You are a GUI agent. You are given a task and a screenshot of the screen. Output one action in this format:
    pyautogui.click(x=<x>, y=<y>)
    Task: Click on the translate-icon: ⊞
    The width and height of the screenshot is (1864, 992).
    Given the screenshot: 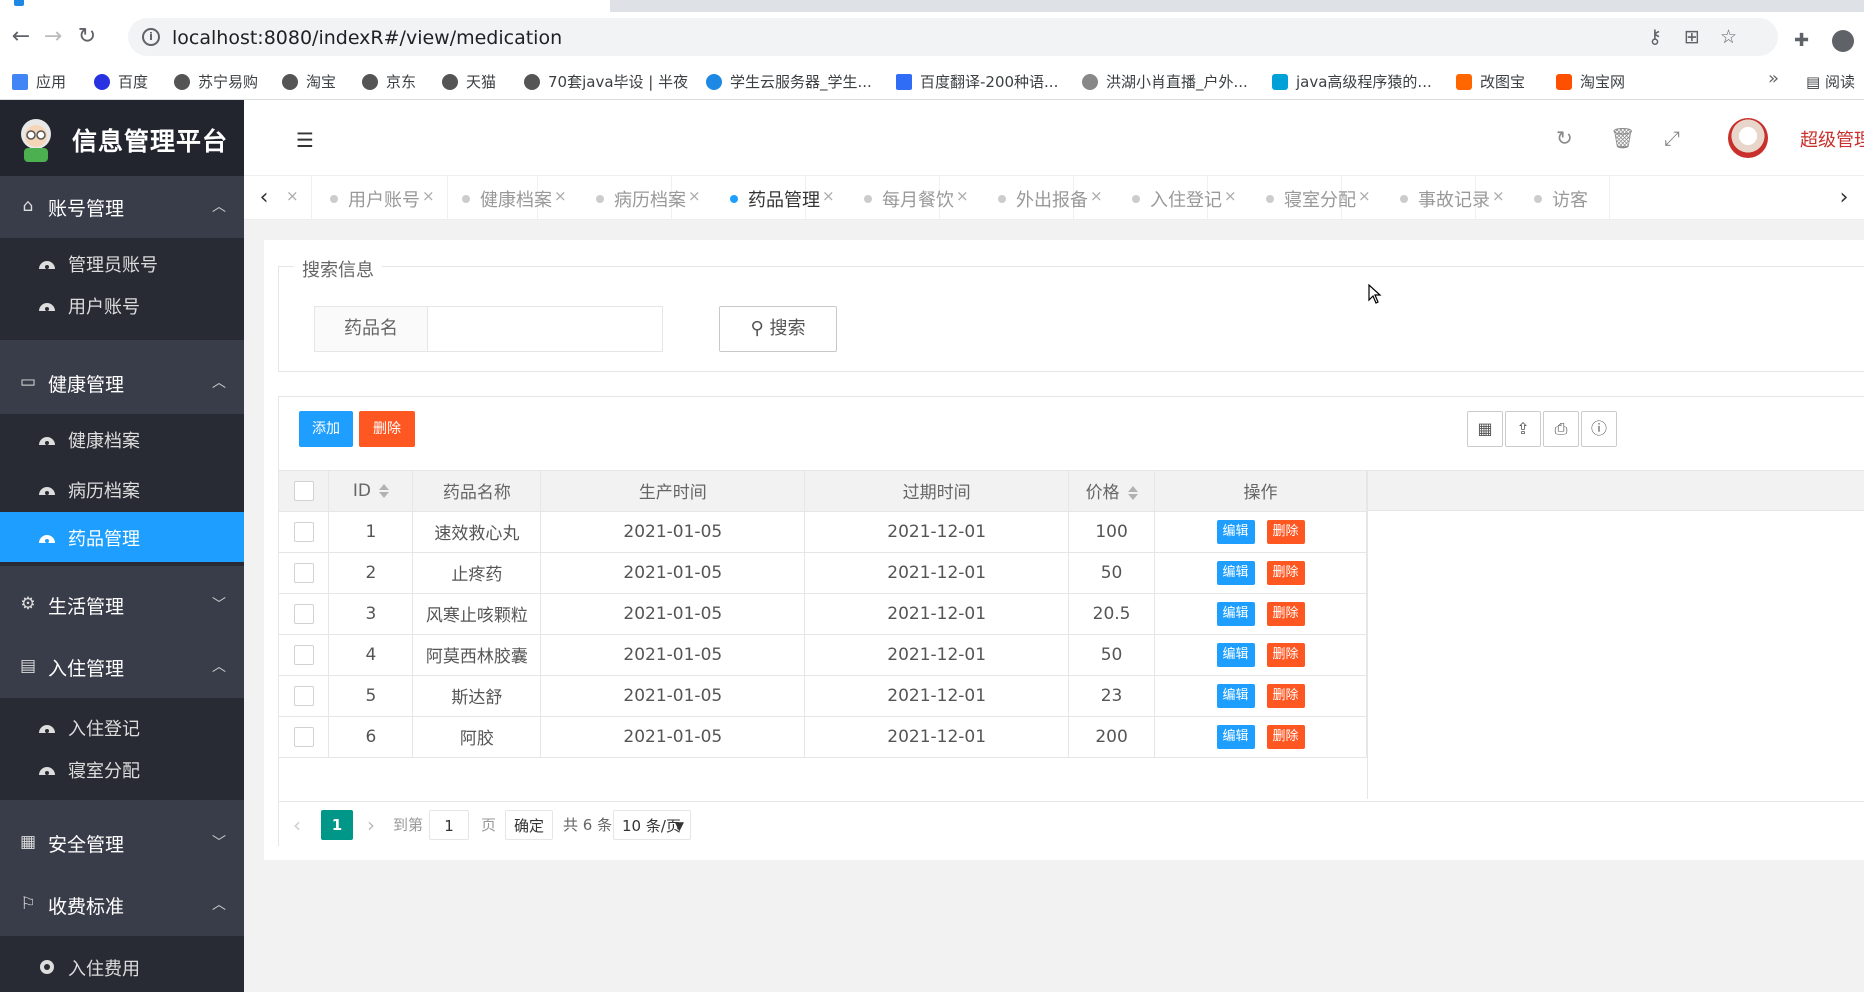 What is the action you would take?
    pyautogui.click(x=1692, y=37)
    